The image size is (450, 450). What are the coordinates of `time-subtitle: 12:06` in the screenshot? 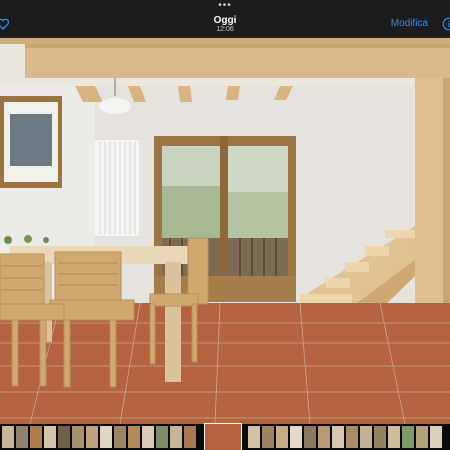 It's located at (225, 29).